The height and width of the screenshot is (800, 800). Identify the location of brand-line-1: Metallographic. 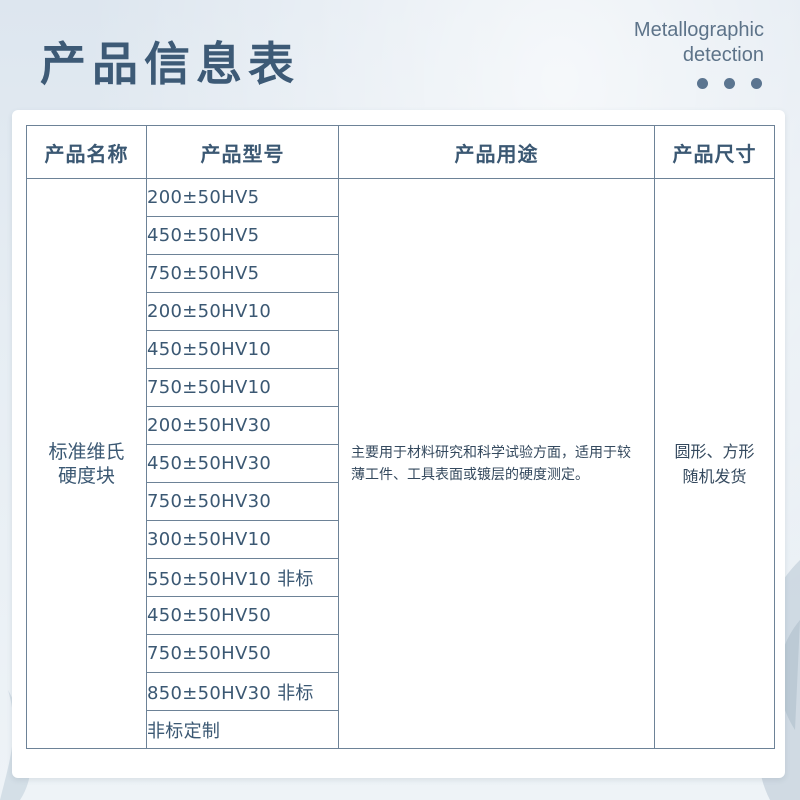
(698, 30).